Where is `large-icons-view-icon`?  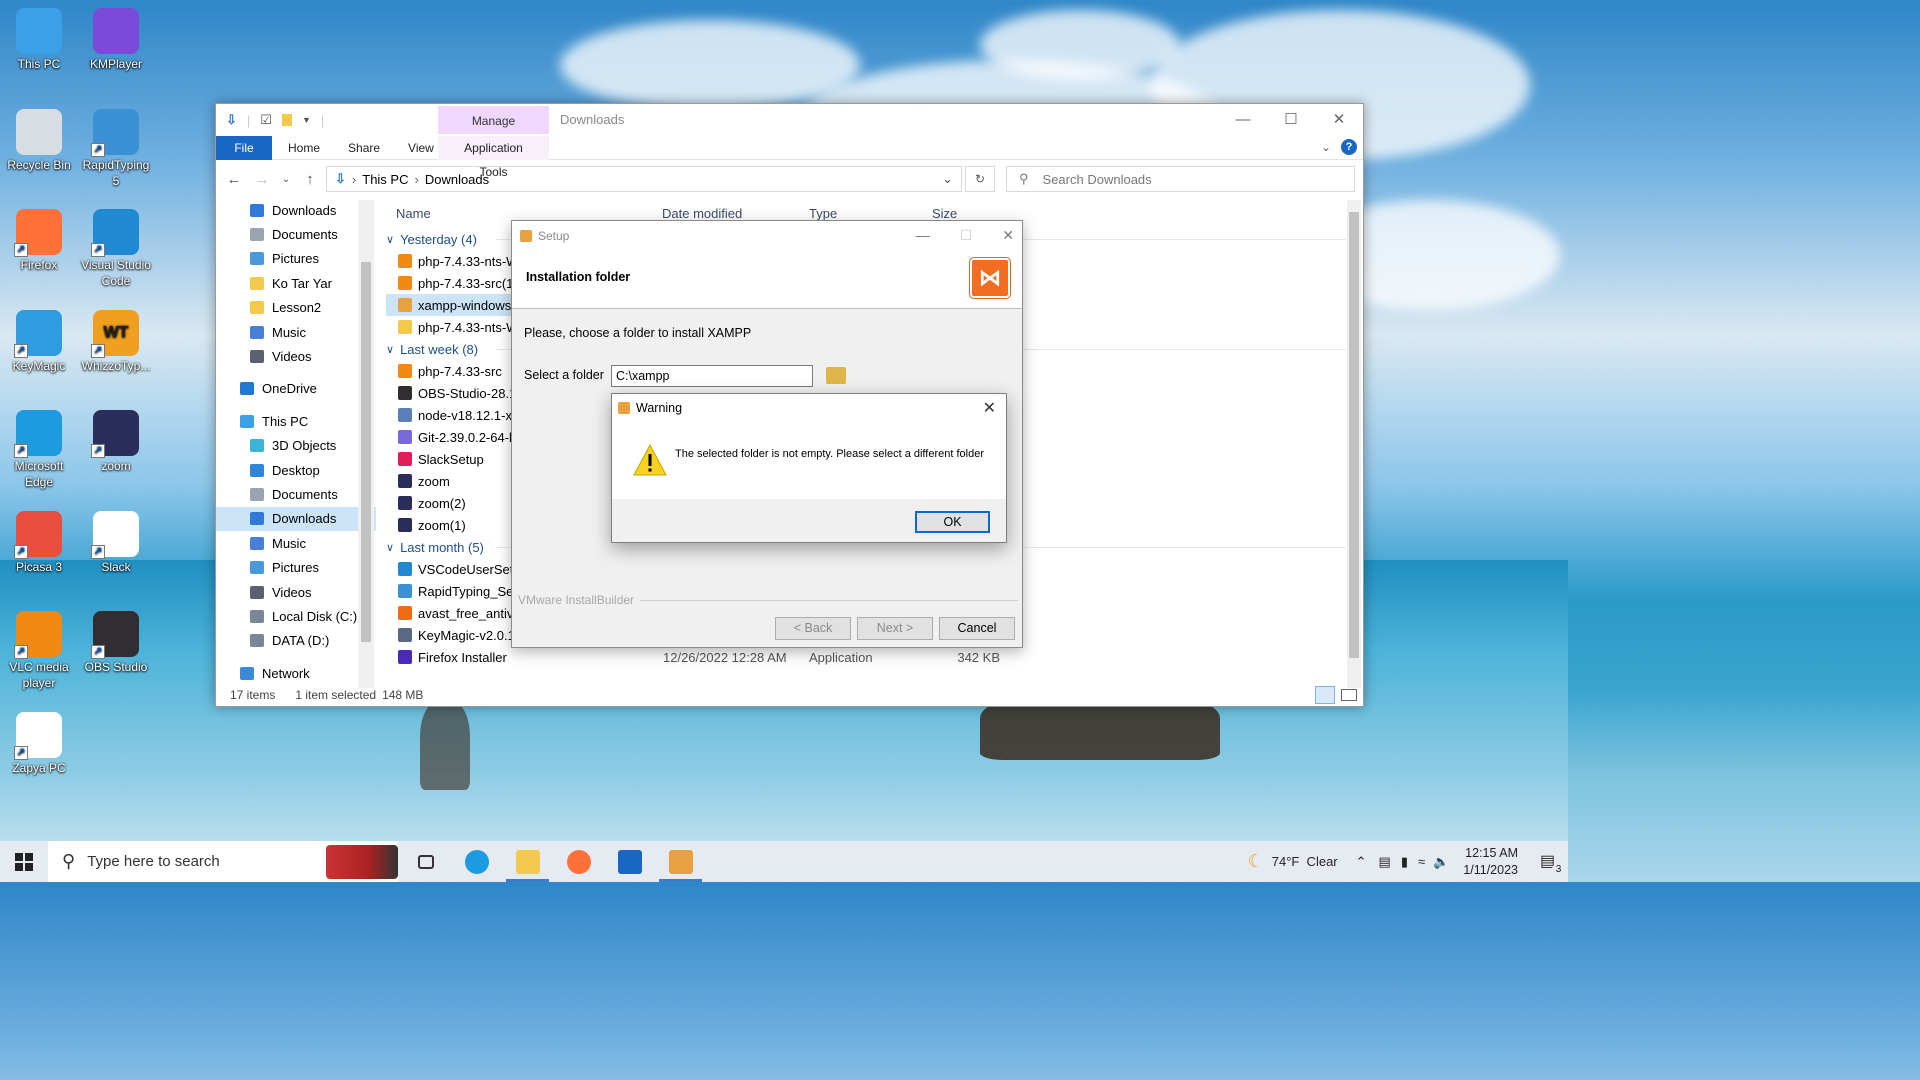
large-icons-view-icon is located at coordinates (1349, 695).